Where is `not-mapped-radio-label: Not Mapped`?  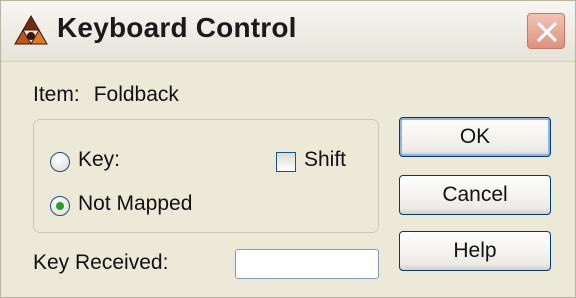
not-mapped-radio-label: Not Mapped is located at coordinates (135, 204).